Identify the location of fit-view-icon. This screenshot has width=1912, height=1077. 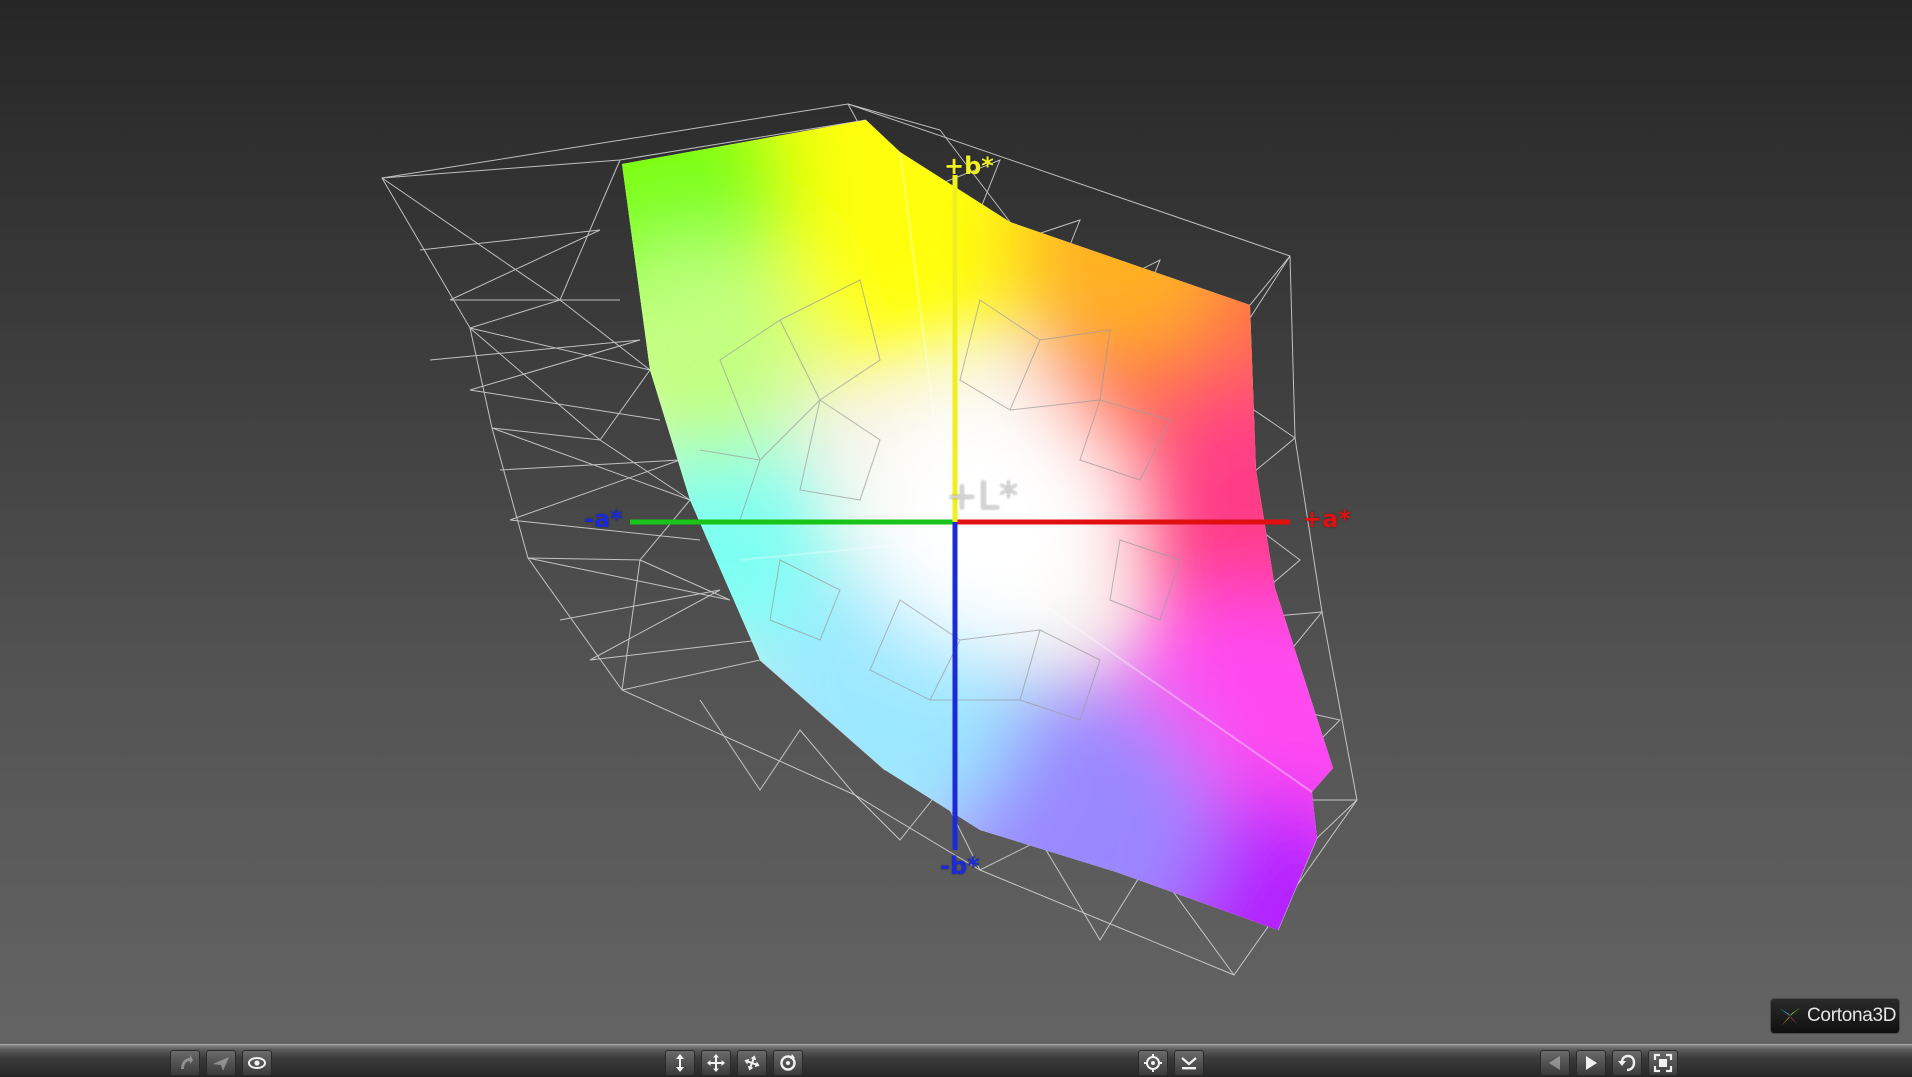
(1663, 1063).